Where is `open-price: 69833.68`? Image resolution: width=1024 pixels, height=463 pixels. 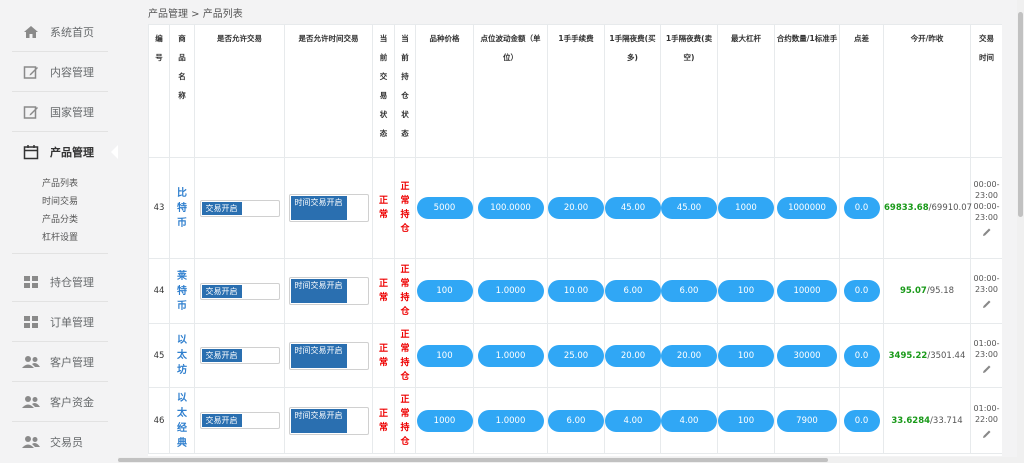
open-price: 69833.68 is located at coordinates (906, 208).